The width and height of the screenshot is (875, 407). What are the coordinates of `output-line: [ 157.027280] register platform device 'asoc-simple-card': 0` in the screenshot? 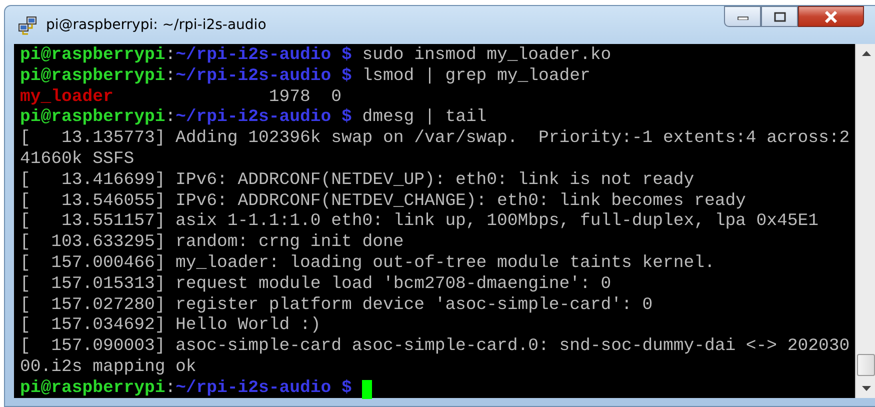 It's located at (336, 306).